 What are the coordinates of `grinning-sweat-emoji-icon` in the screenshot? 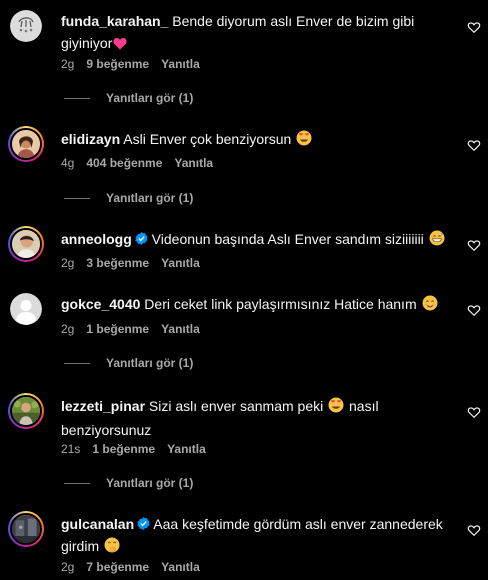 It's located at (437, 241).